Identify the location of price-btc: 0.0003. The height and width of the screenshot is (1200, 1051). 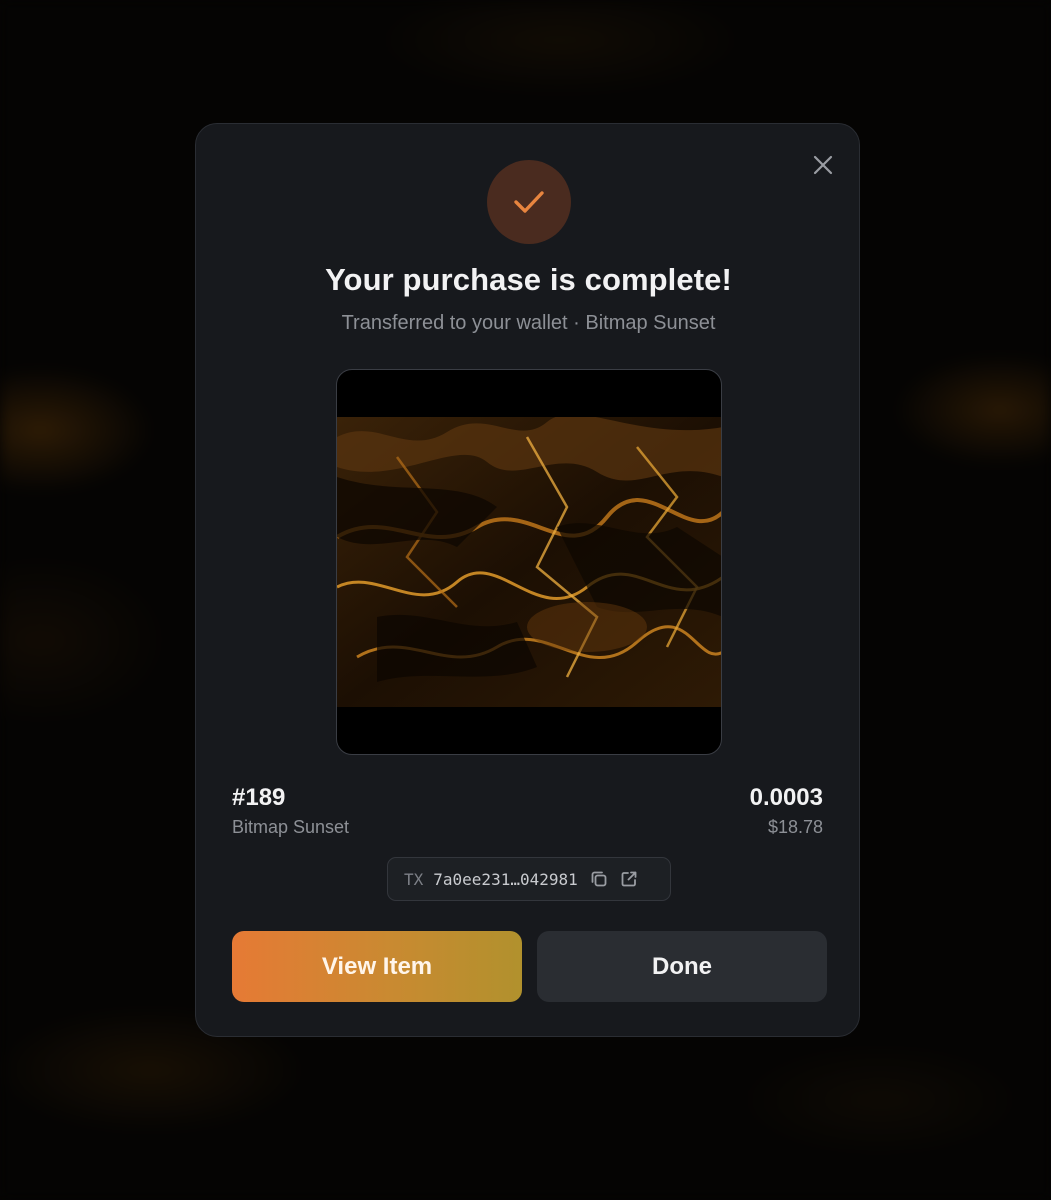
(786, 797).